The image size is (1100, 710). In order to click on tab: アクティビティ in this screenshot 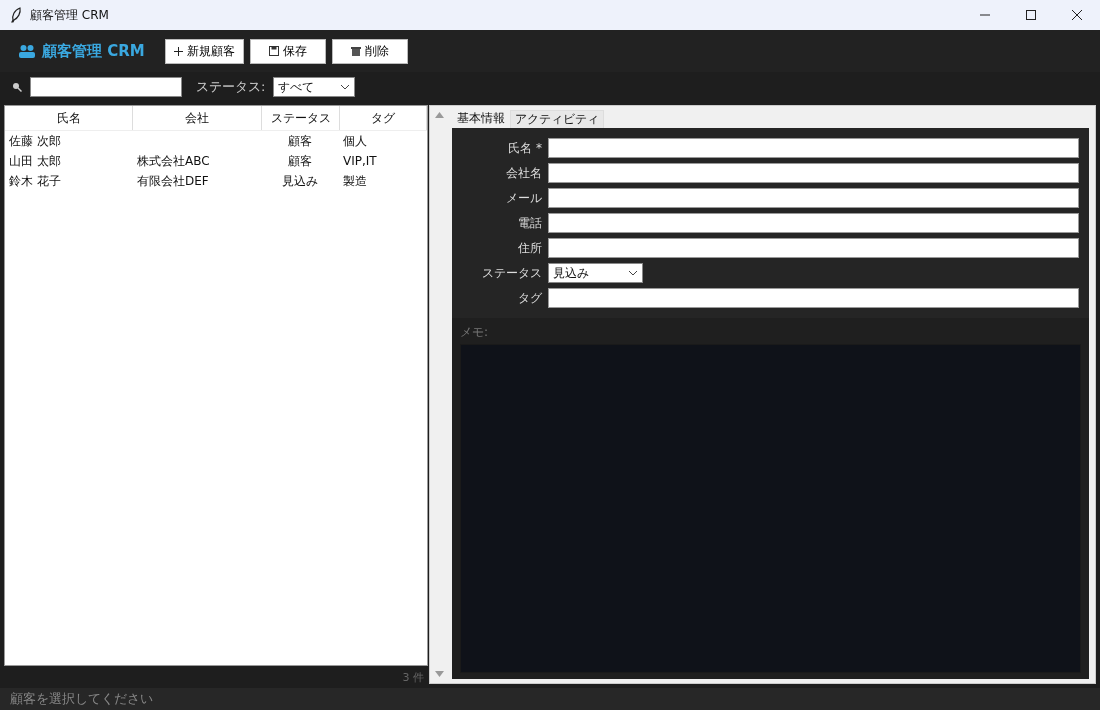, I will do `click(557, 119)`.